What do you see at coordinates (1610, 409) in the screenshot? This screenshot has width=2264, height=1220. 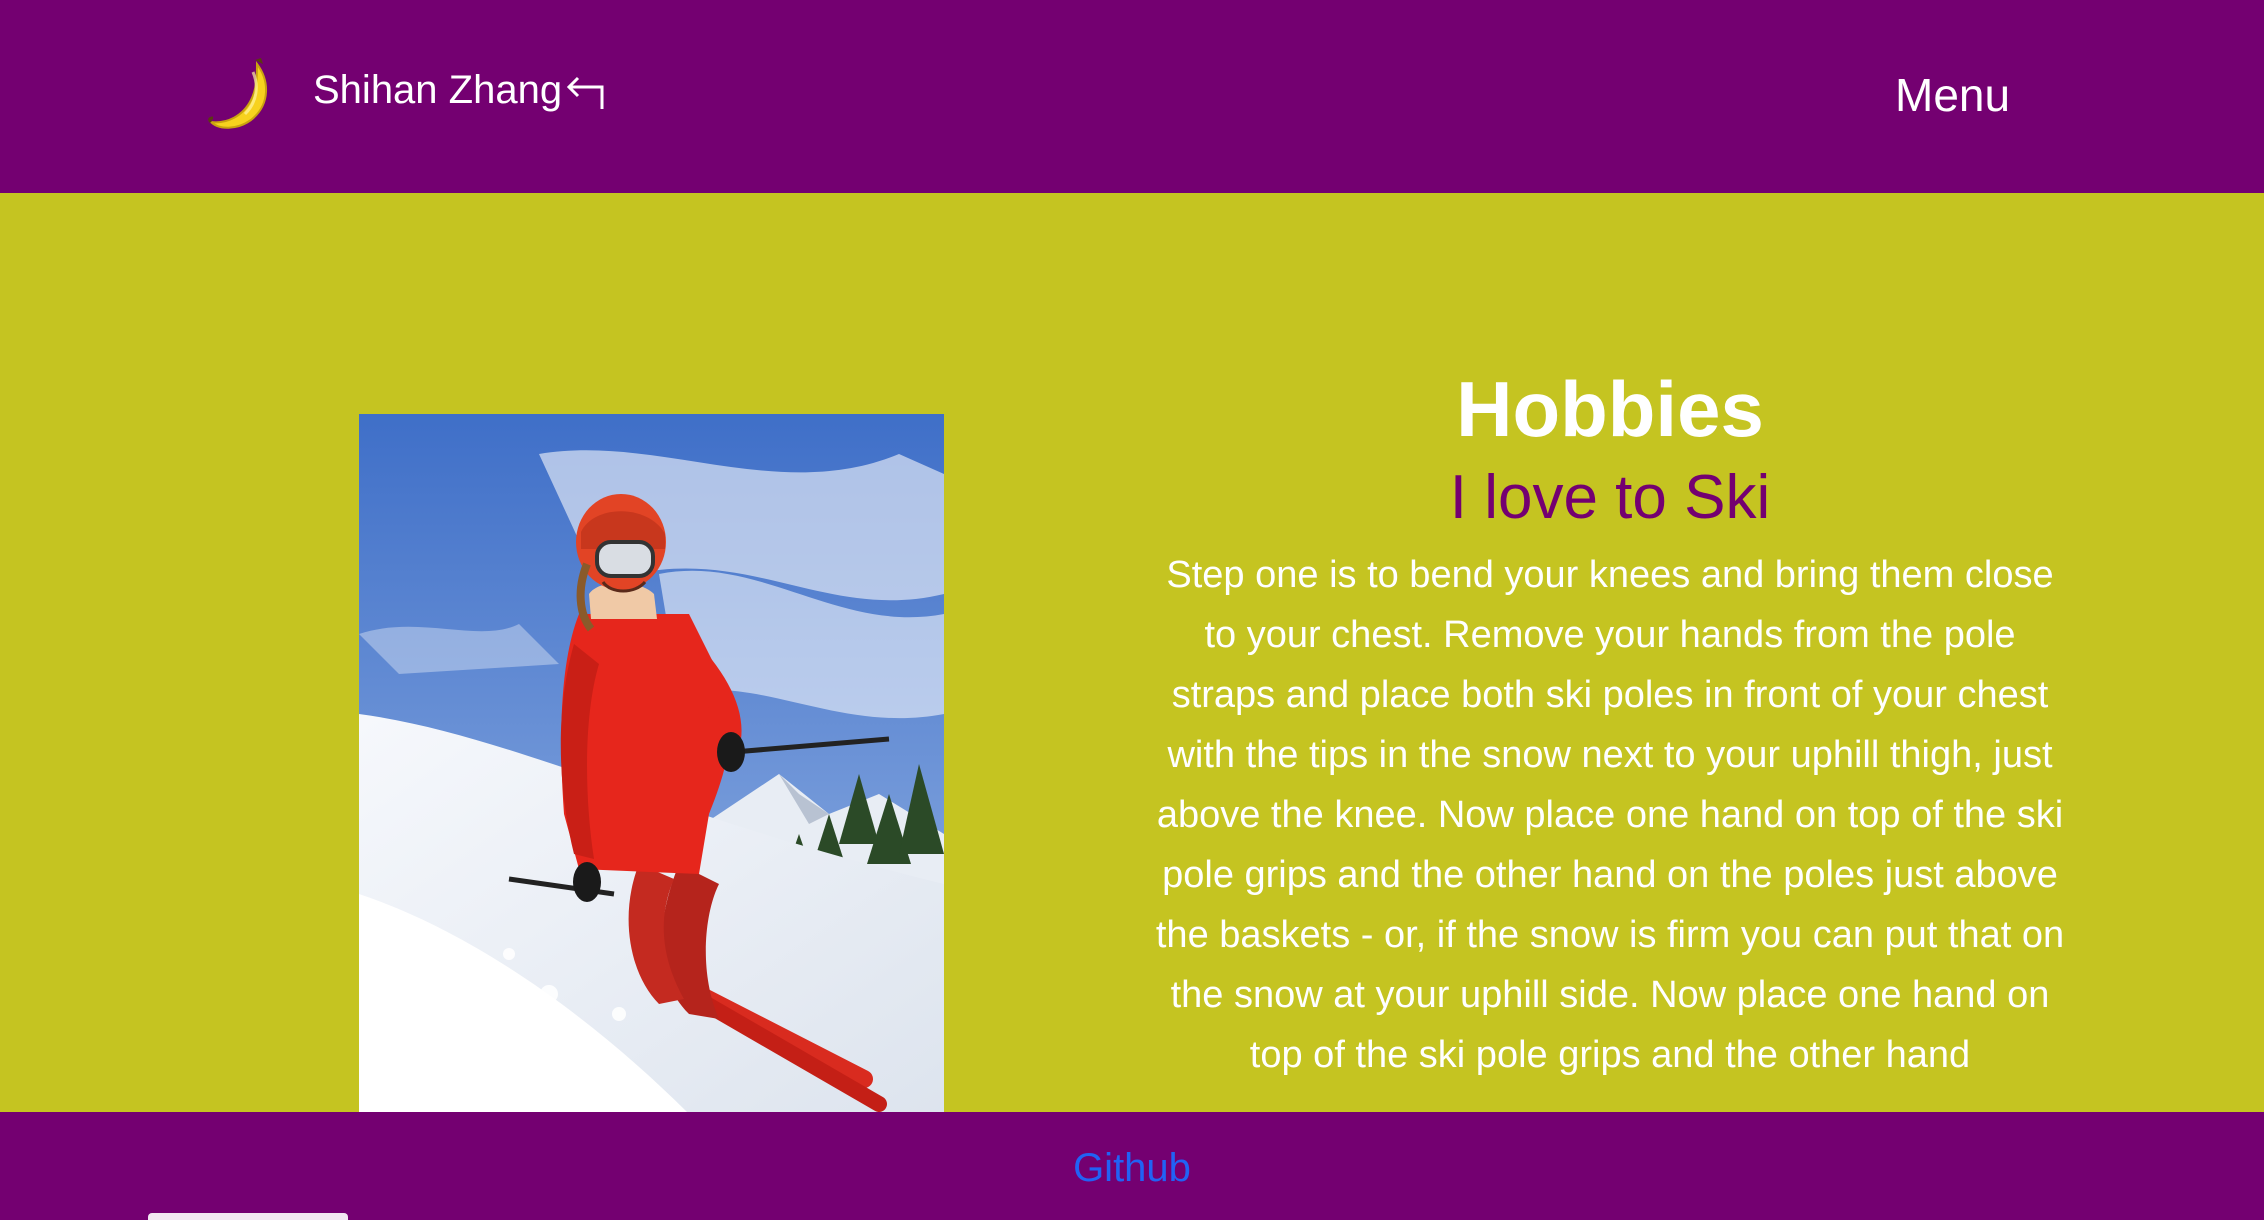 I see `page-title: Hobbies` at bounding box center [1610, 409].